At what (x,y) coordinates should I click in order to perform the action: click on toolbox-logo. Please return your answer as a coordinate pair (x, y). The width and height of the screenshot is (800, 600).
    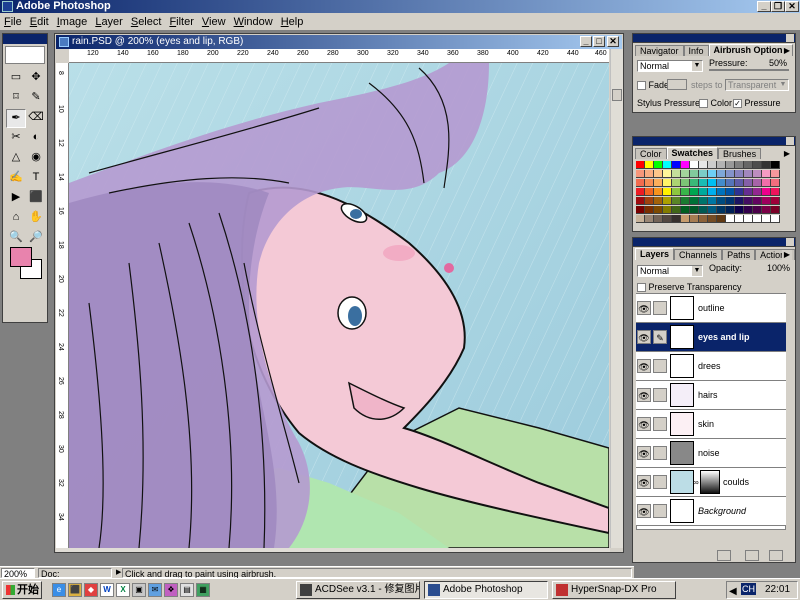
    Looking at the image, I should click on (25, 55).